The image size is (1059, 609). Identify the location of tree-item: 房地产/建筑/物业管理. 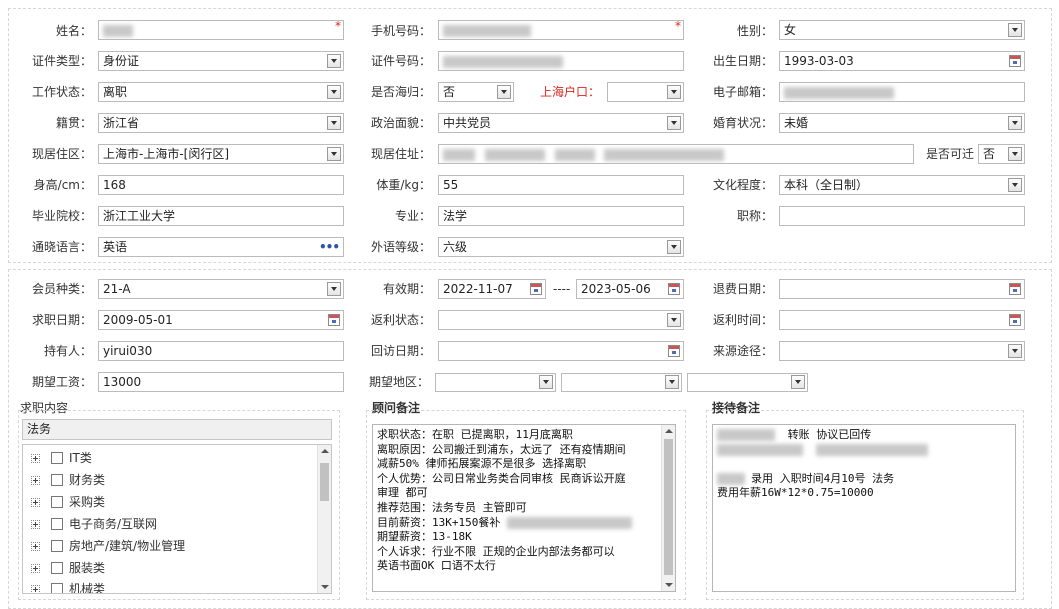
(171, 546).